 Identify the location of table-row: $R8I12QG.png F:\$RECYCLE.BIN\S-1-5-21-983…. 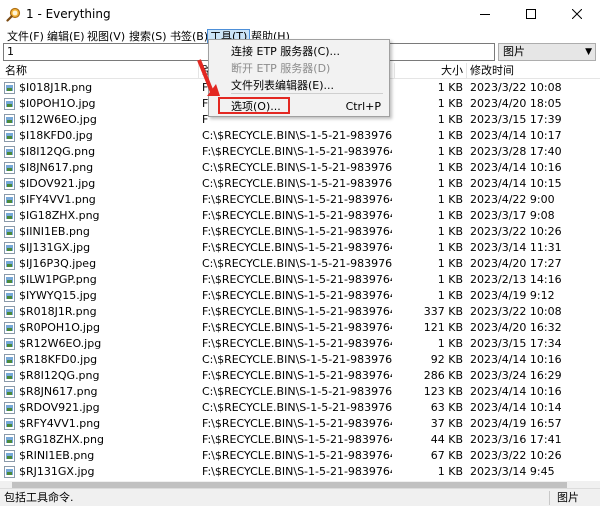
(300, 376).